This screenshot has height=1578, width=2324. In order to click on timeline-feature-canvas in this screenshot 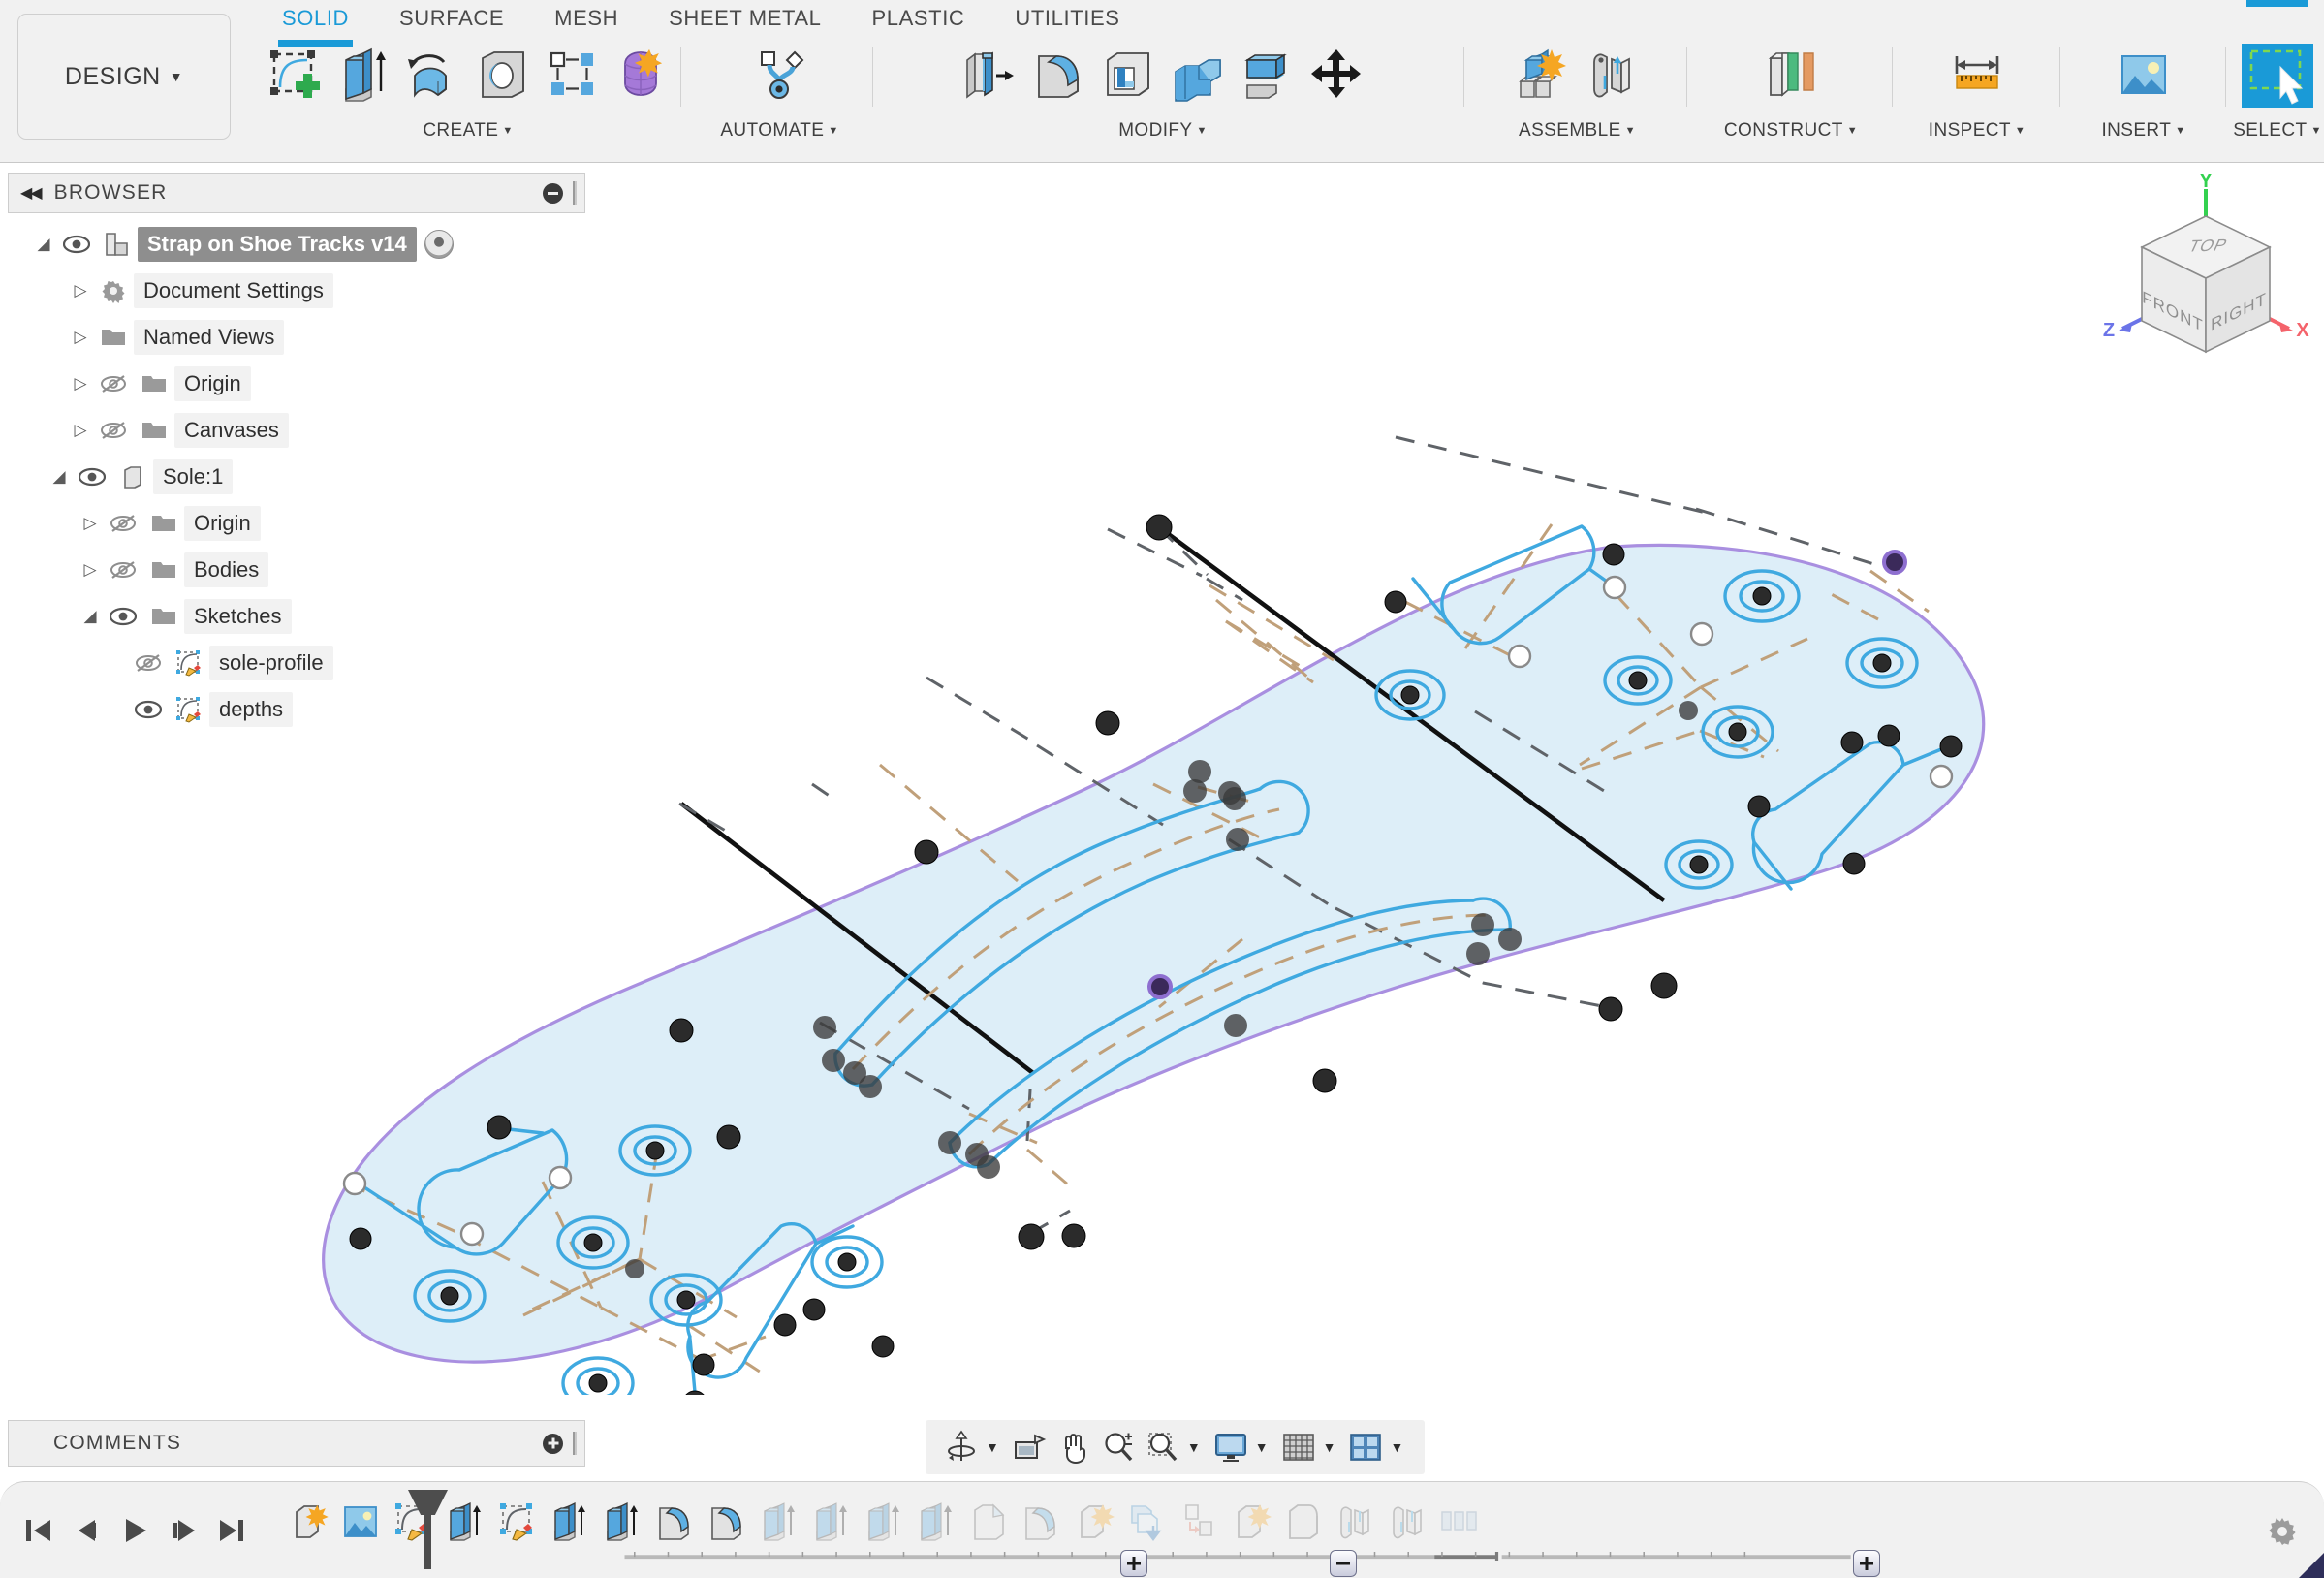, I will do `click(360, 1522)`.